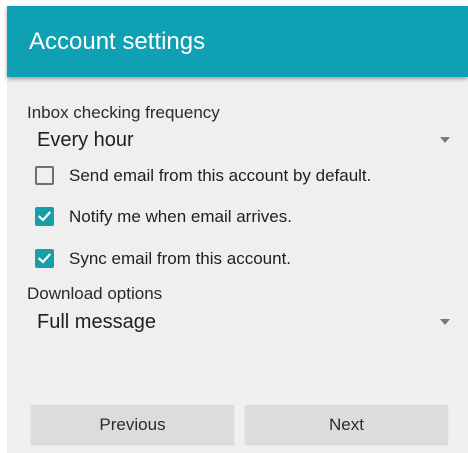 Image resolution: width=468 pixels, height=453 pixels. I want to click on download-options-value: Full message, so click(96, 322).